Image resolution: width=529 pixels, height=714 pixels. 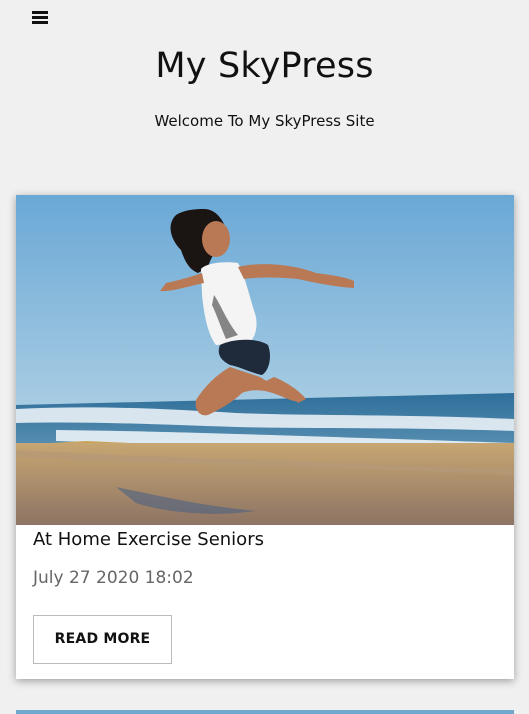 What do you see at coordinates (264, 66) in the screenshot?
I see `site-title: My SkyPress` at bounding box center [264, 66].